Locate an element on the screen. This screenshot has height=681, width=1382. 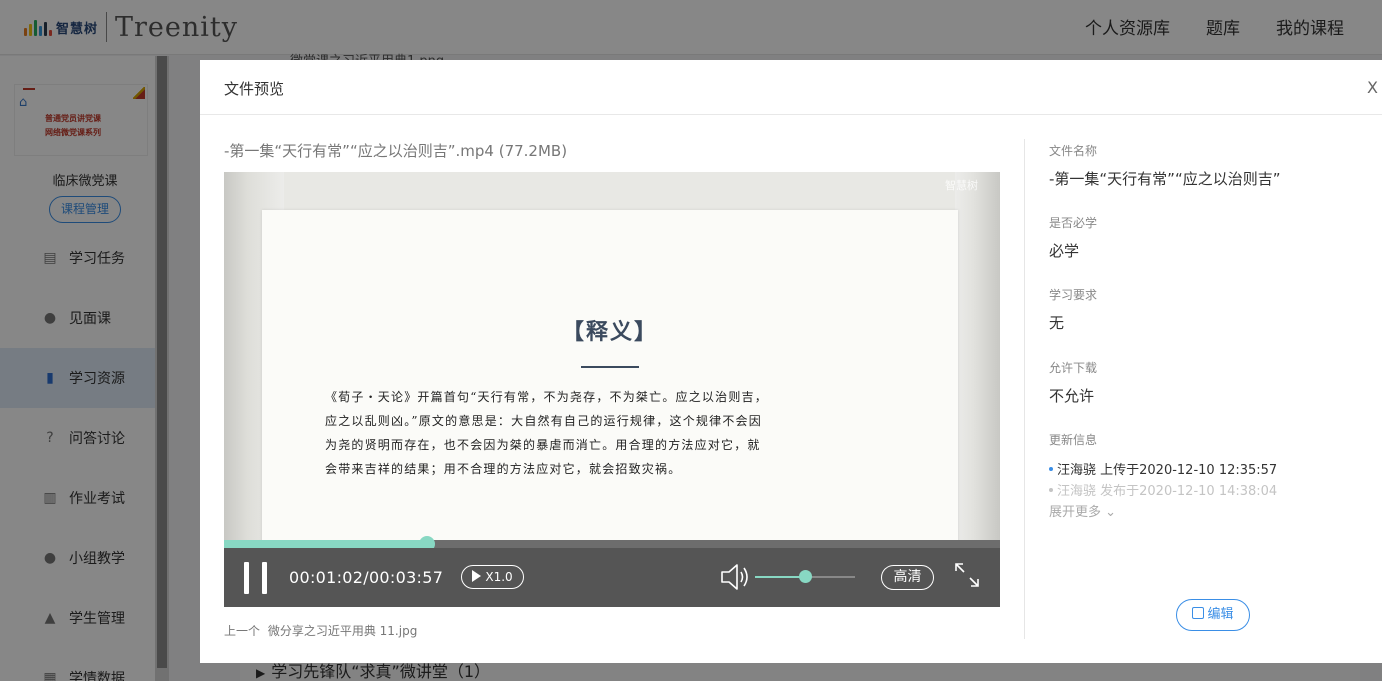
file-name-value: -第一集“天行有常”“应之以治则吉” is located at coordinates (1165, 179).